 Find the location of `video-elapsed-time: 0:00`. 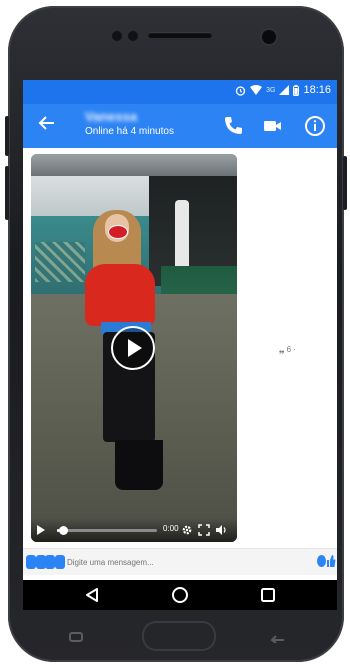

video-elapsed-time: 0:00 is located at coordinates (171, 528).